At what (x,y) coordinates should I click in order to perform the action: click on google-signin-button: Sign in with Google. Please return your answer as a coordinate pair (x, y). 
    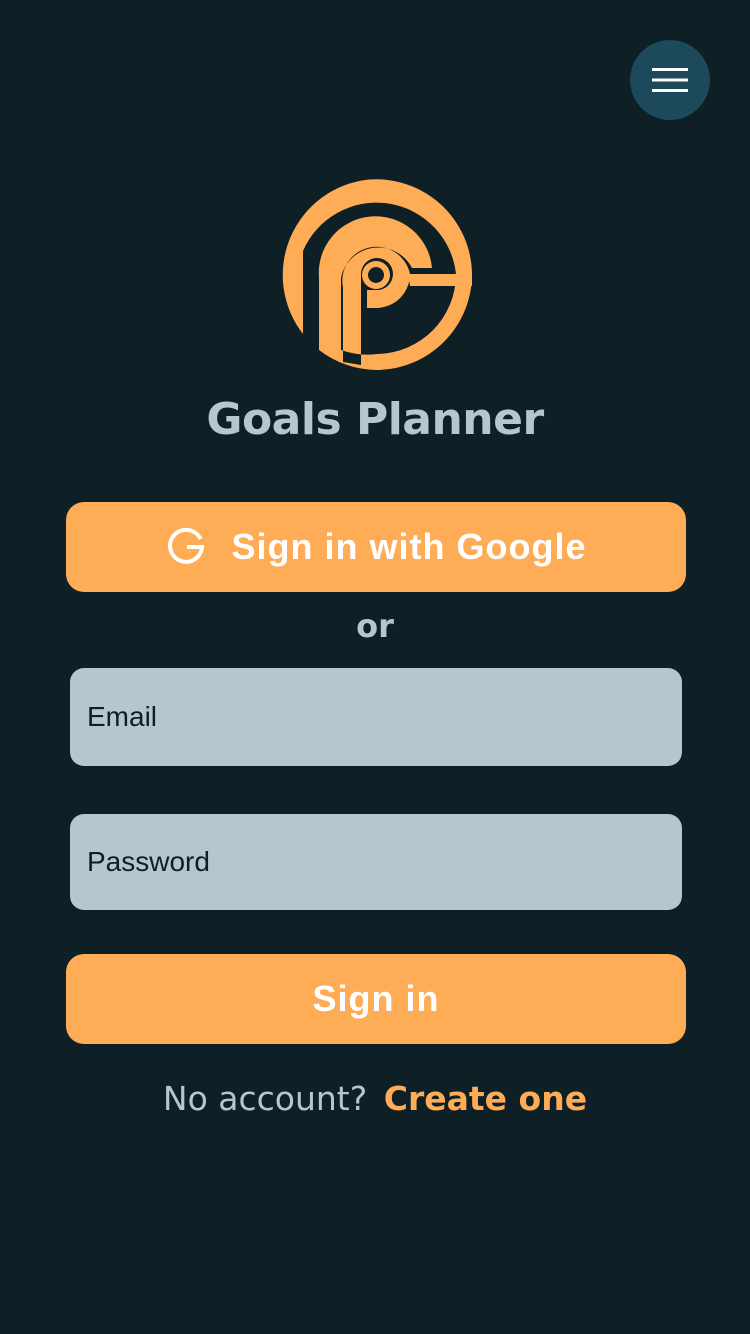
    Looking at the image, I should click on (376, 547).